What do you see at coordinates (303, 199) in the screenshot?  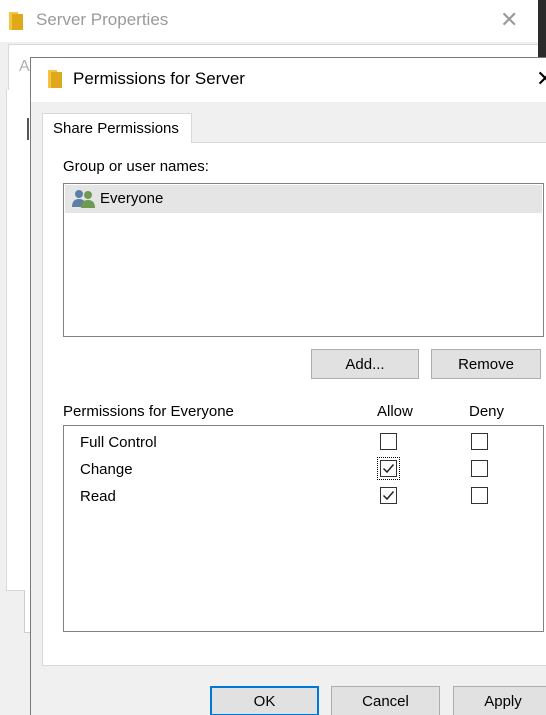 I see `list-item: Everyone` at bounding box center [303, 199].